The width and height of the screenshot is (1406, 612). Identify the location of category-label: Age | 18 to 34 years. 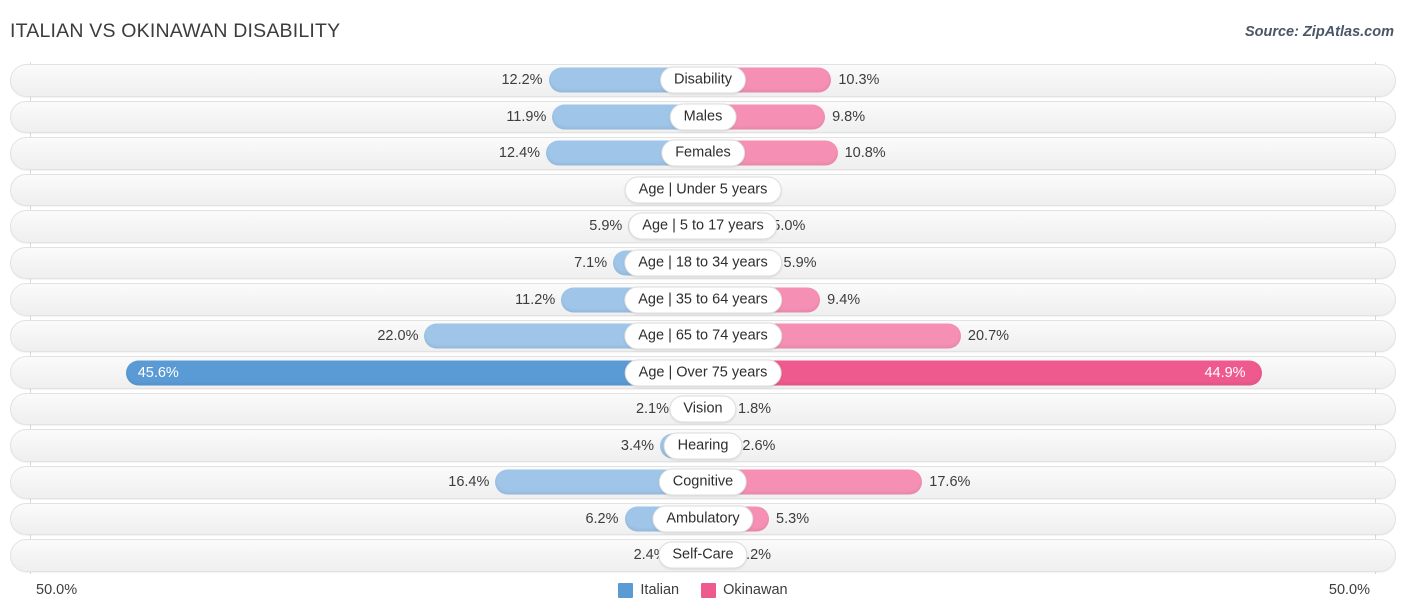
(703, 263).